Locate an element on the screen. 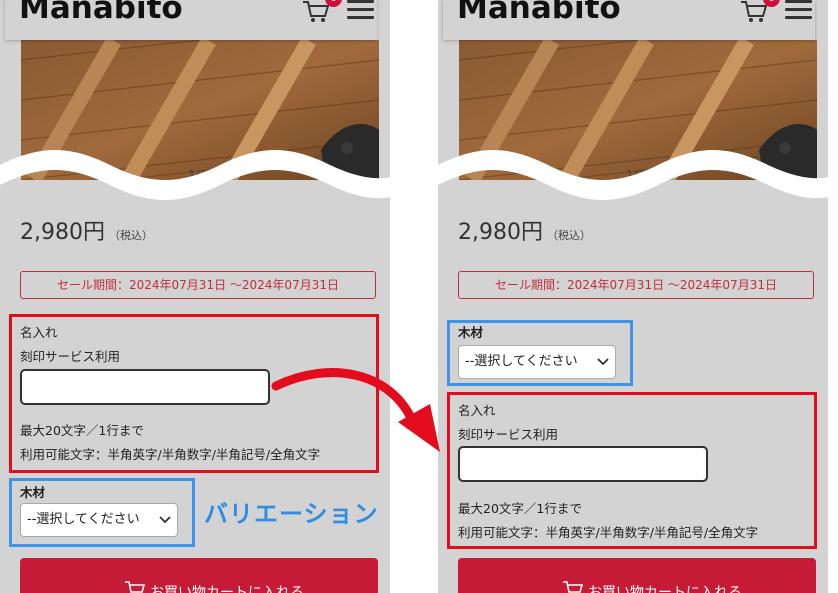  variation-annotation: バリエーション is located at coordinates (291, 514).